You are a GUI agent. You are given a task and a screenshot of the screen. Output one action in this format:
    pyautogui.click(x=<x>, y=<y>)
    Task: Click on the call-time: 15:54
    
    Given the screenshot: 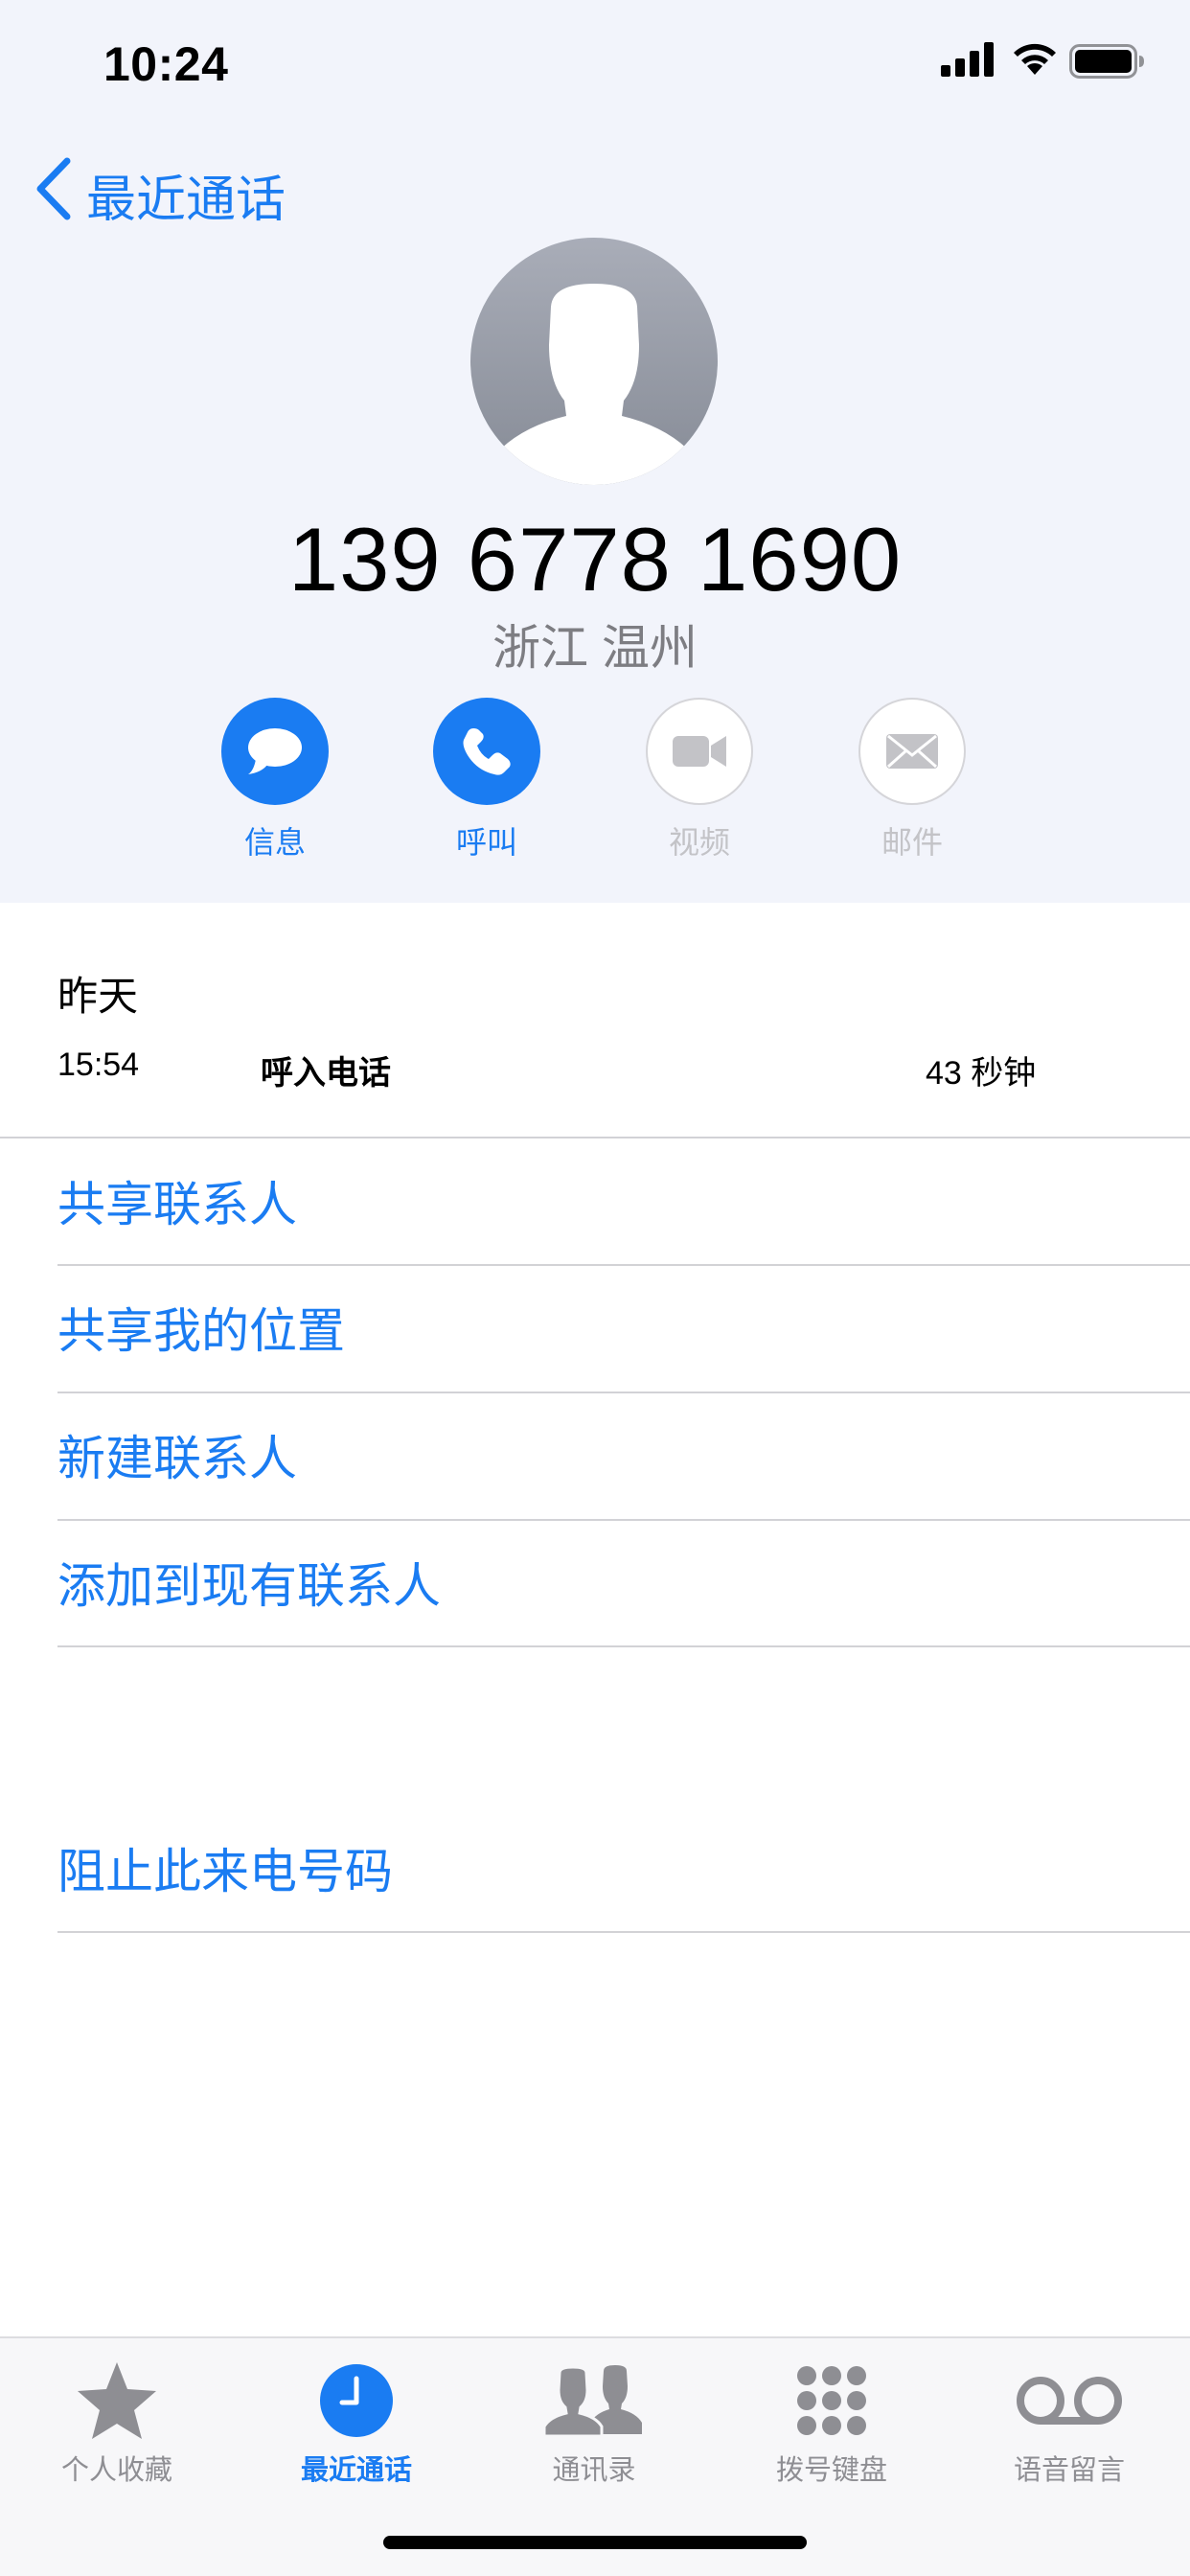 What is the action you would take?
    pyautogui.click(x=99, y=1064)
    